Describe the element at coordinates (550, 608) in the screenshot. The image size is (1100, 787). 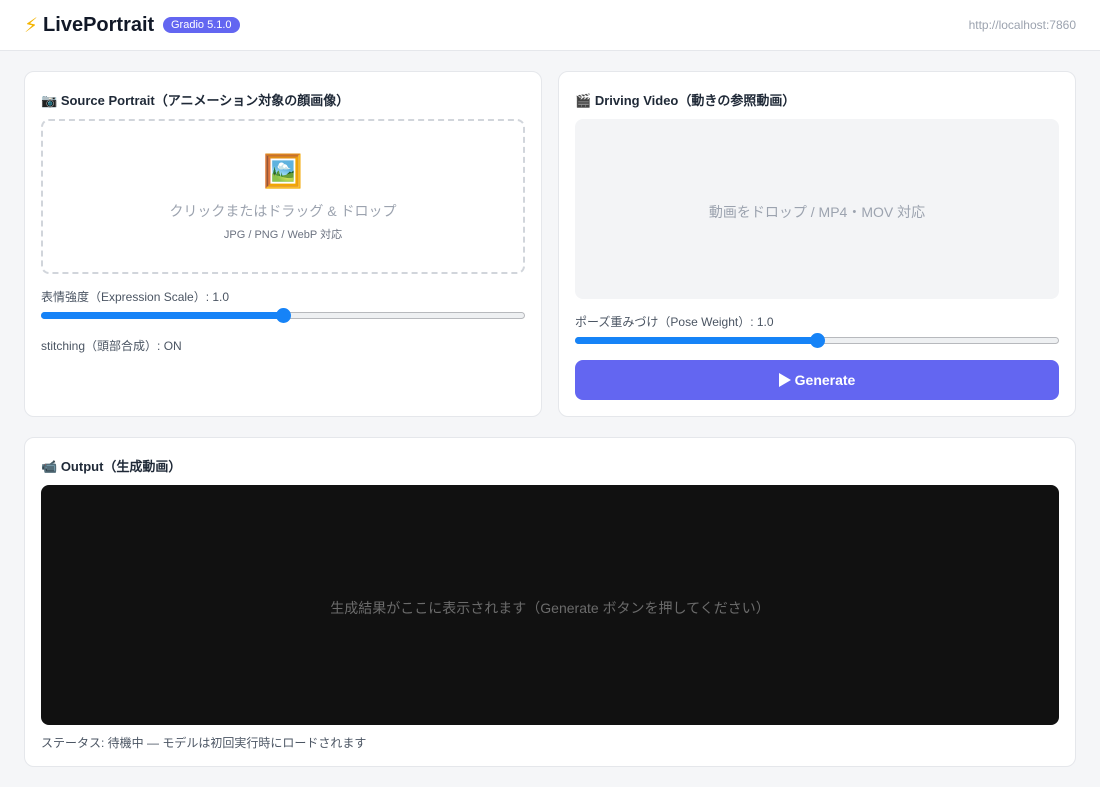
I see `output-placeholder: 生成結果がここに表示されます（Generate ボタンを押してください）` at that location.